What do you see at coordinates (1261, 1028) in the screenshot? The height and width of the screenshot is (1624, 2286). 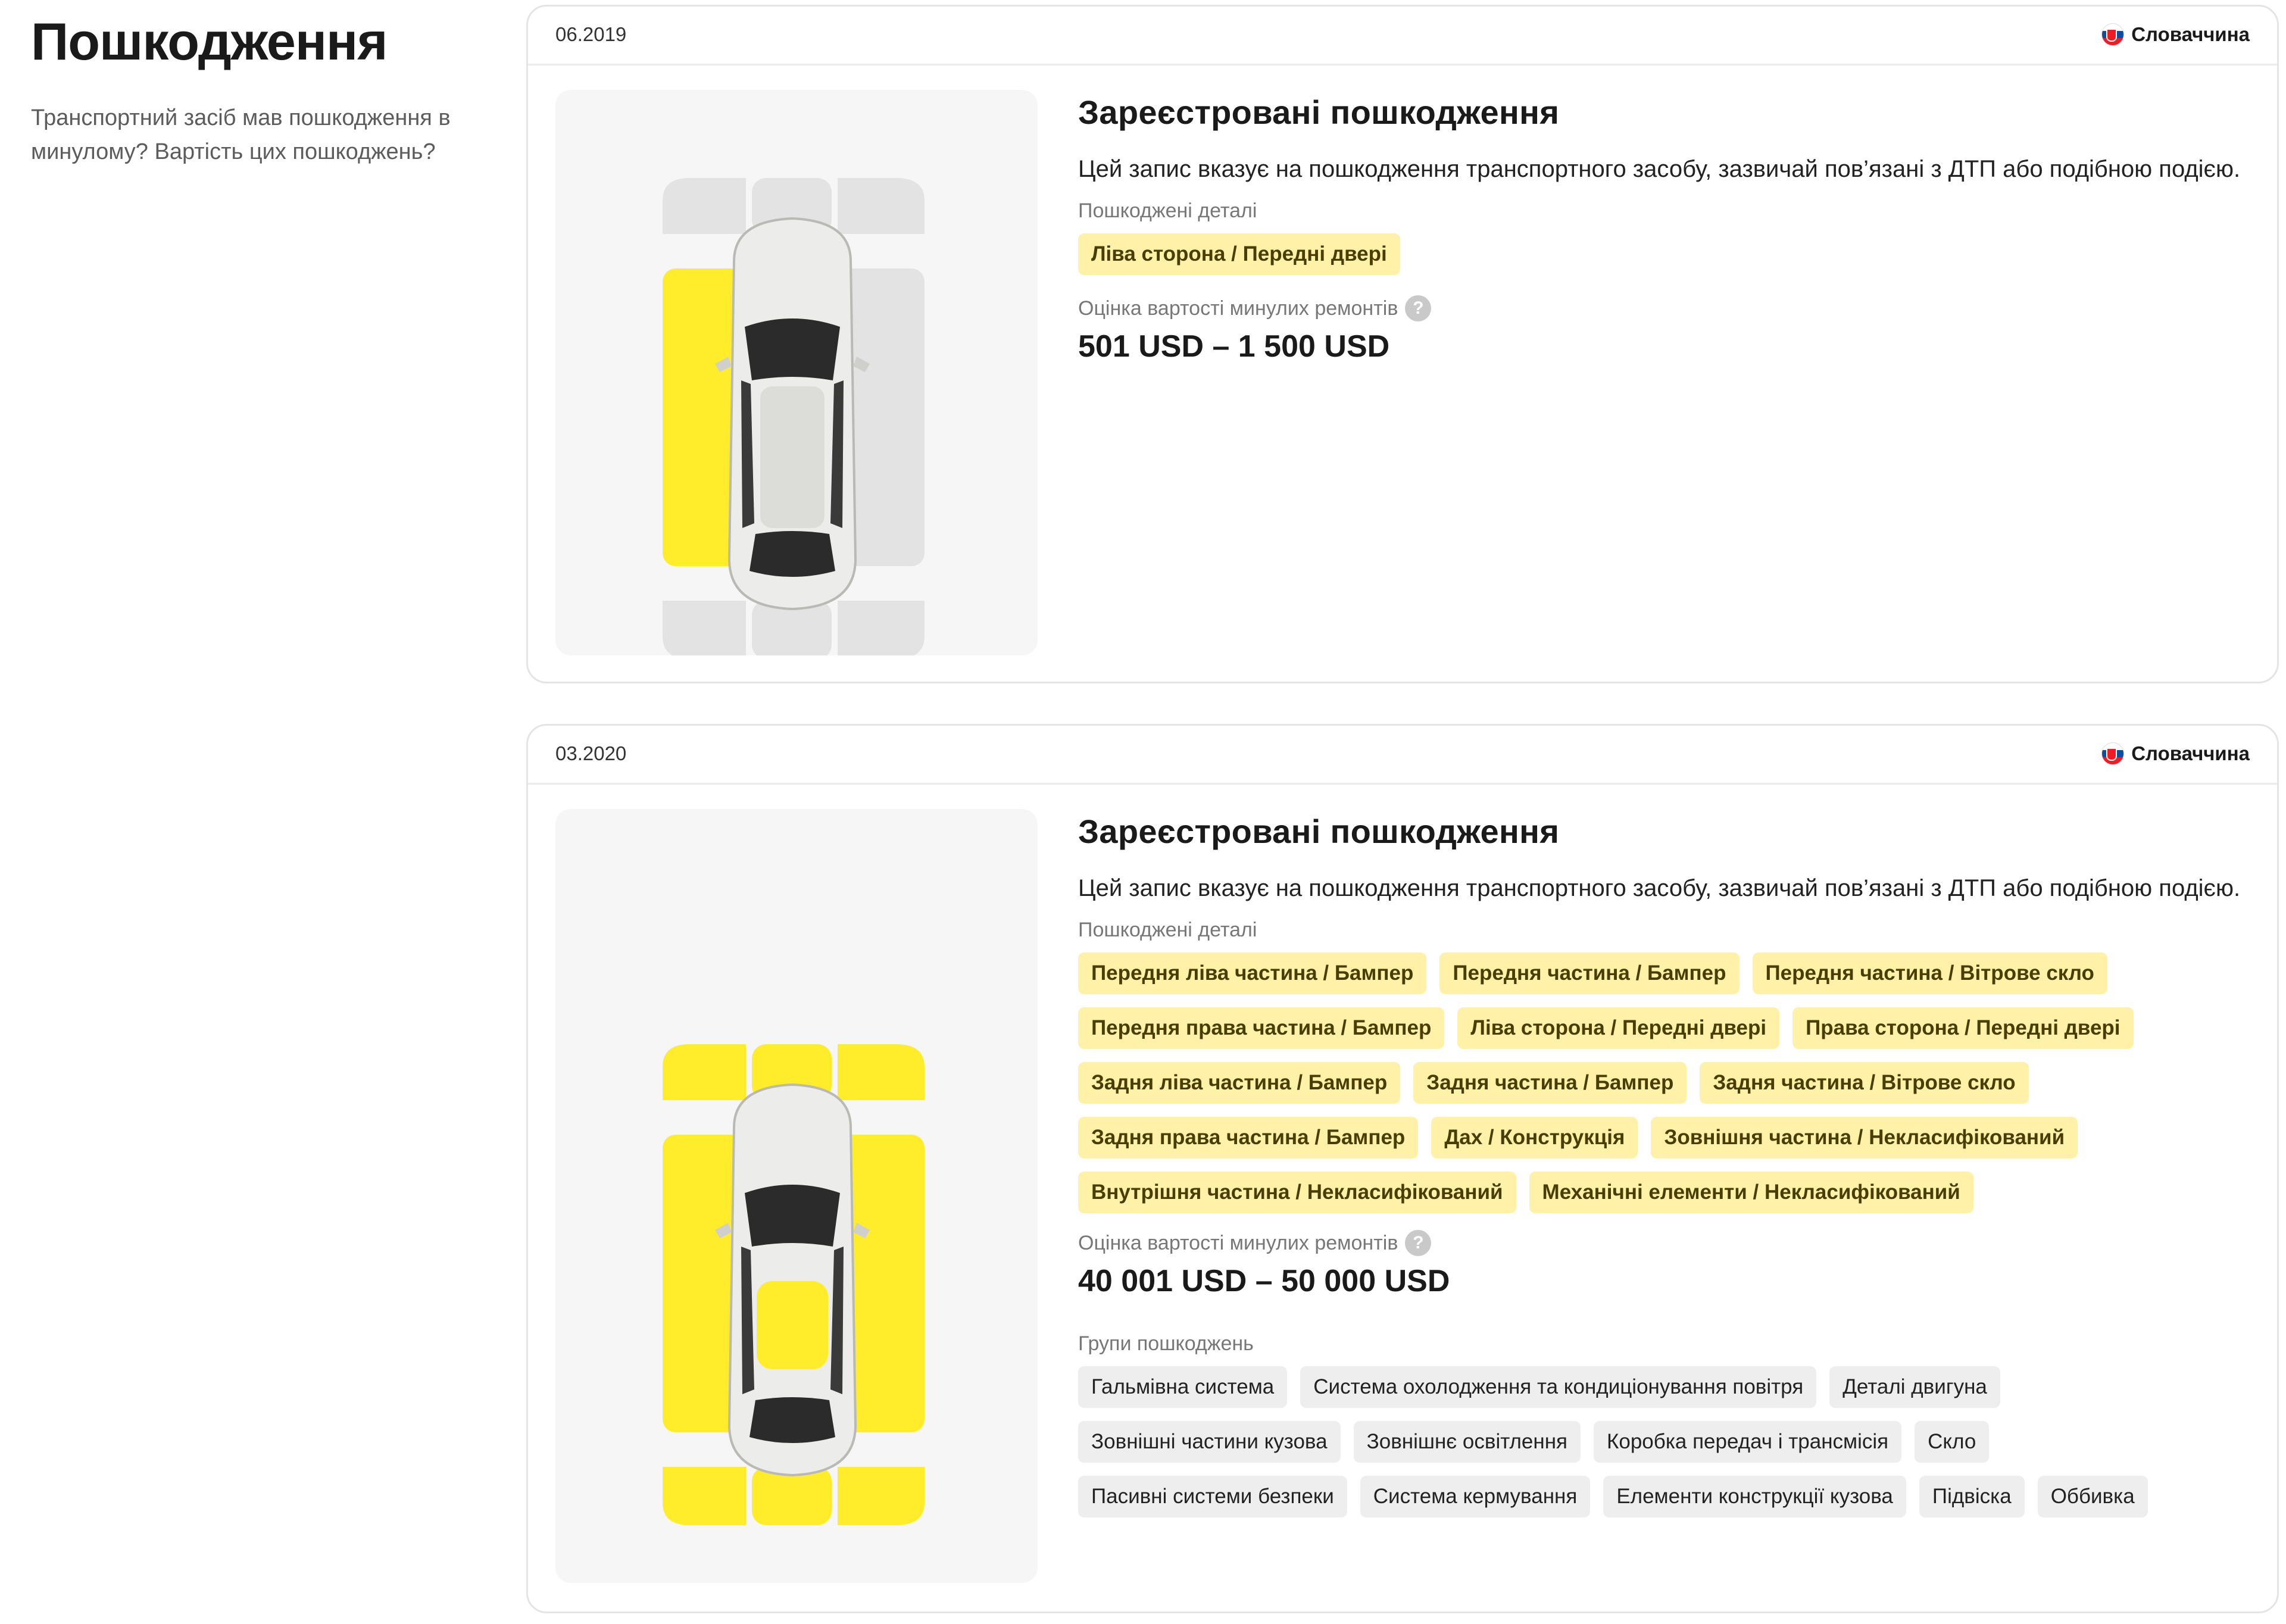 I see `damaged-part-chip: Передня права частина / Бампер` at bounding box center [1261, 1028].